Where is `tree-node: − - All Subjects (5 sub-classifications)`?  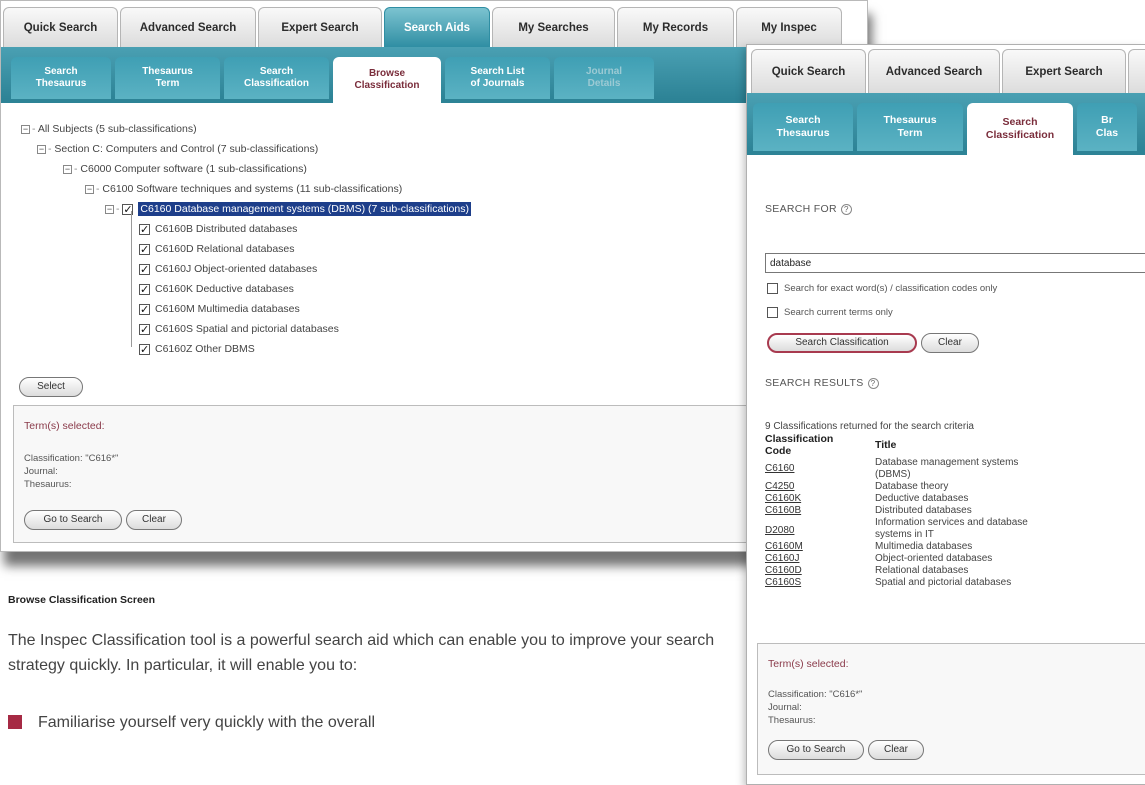
tree-node: − - All Subjects (5 sub-classifications) is located at coordinates (246, 129).